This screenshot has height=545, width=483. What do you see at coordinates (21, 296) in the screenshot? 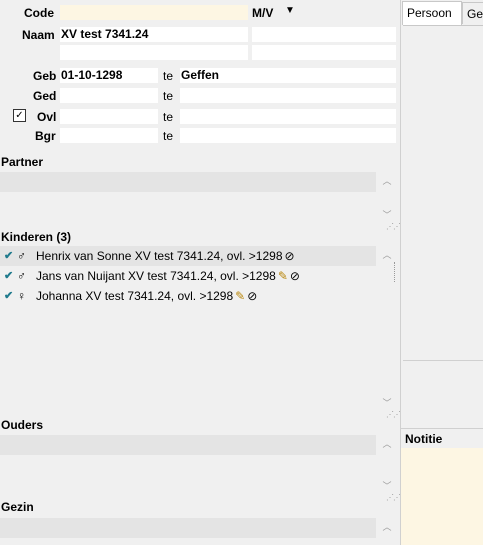
I see `female-icon: ♀` at bounding box center [21, 296].